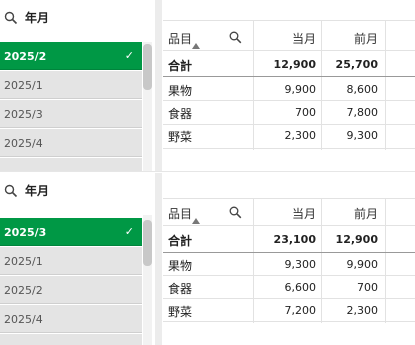 The width and height of the screenshot is (415, 345). What do you see at coordinates (300, 135) in the screenshot?
I see `row-current: 2,300` at bounding box center [300, 135].